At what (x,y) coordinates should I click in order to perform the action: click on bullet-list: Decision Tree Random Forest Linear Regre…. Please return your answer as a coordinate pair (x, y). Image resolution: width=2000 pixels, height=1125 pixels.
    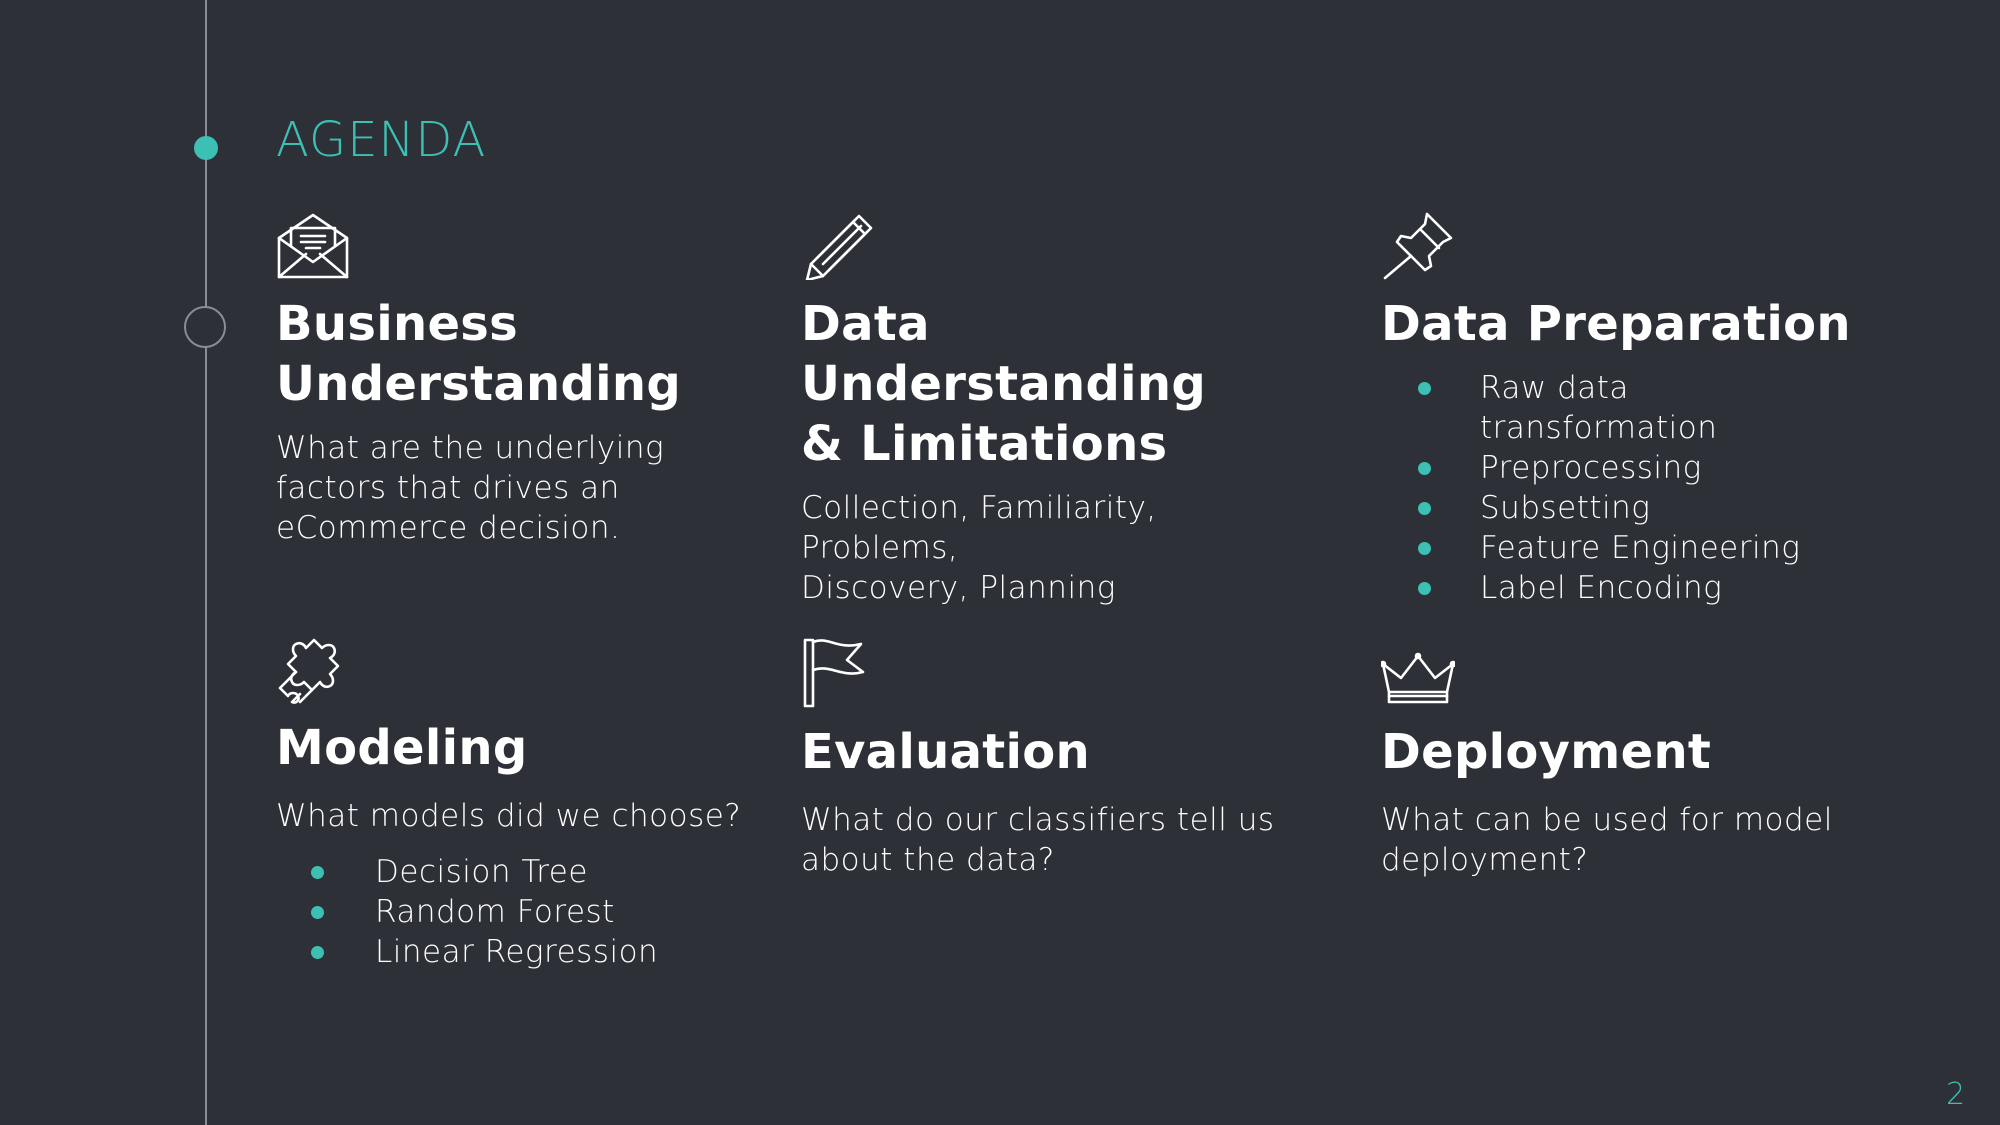
    Looking at the image, I should click on (526, 912).